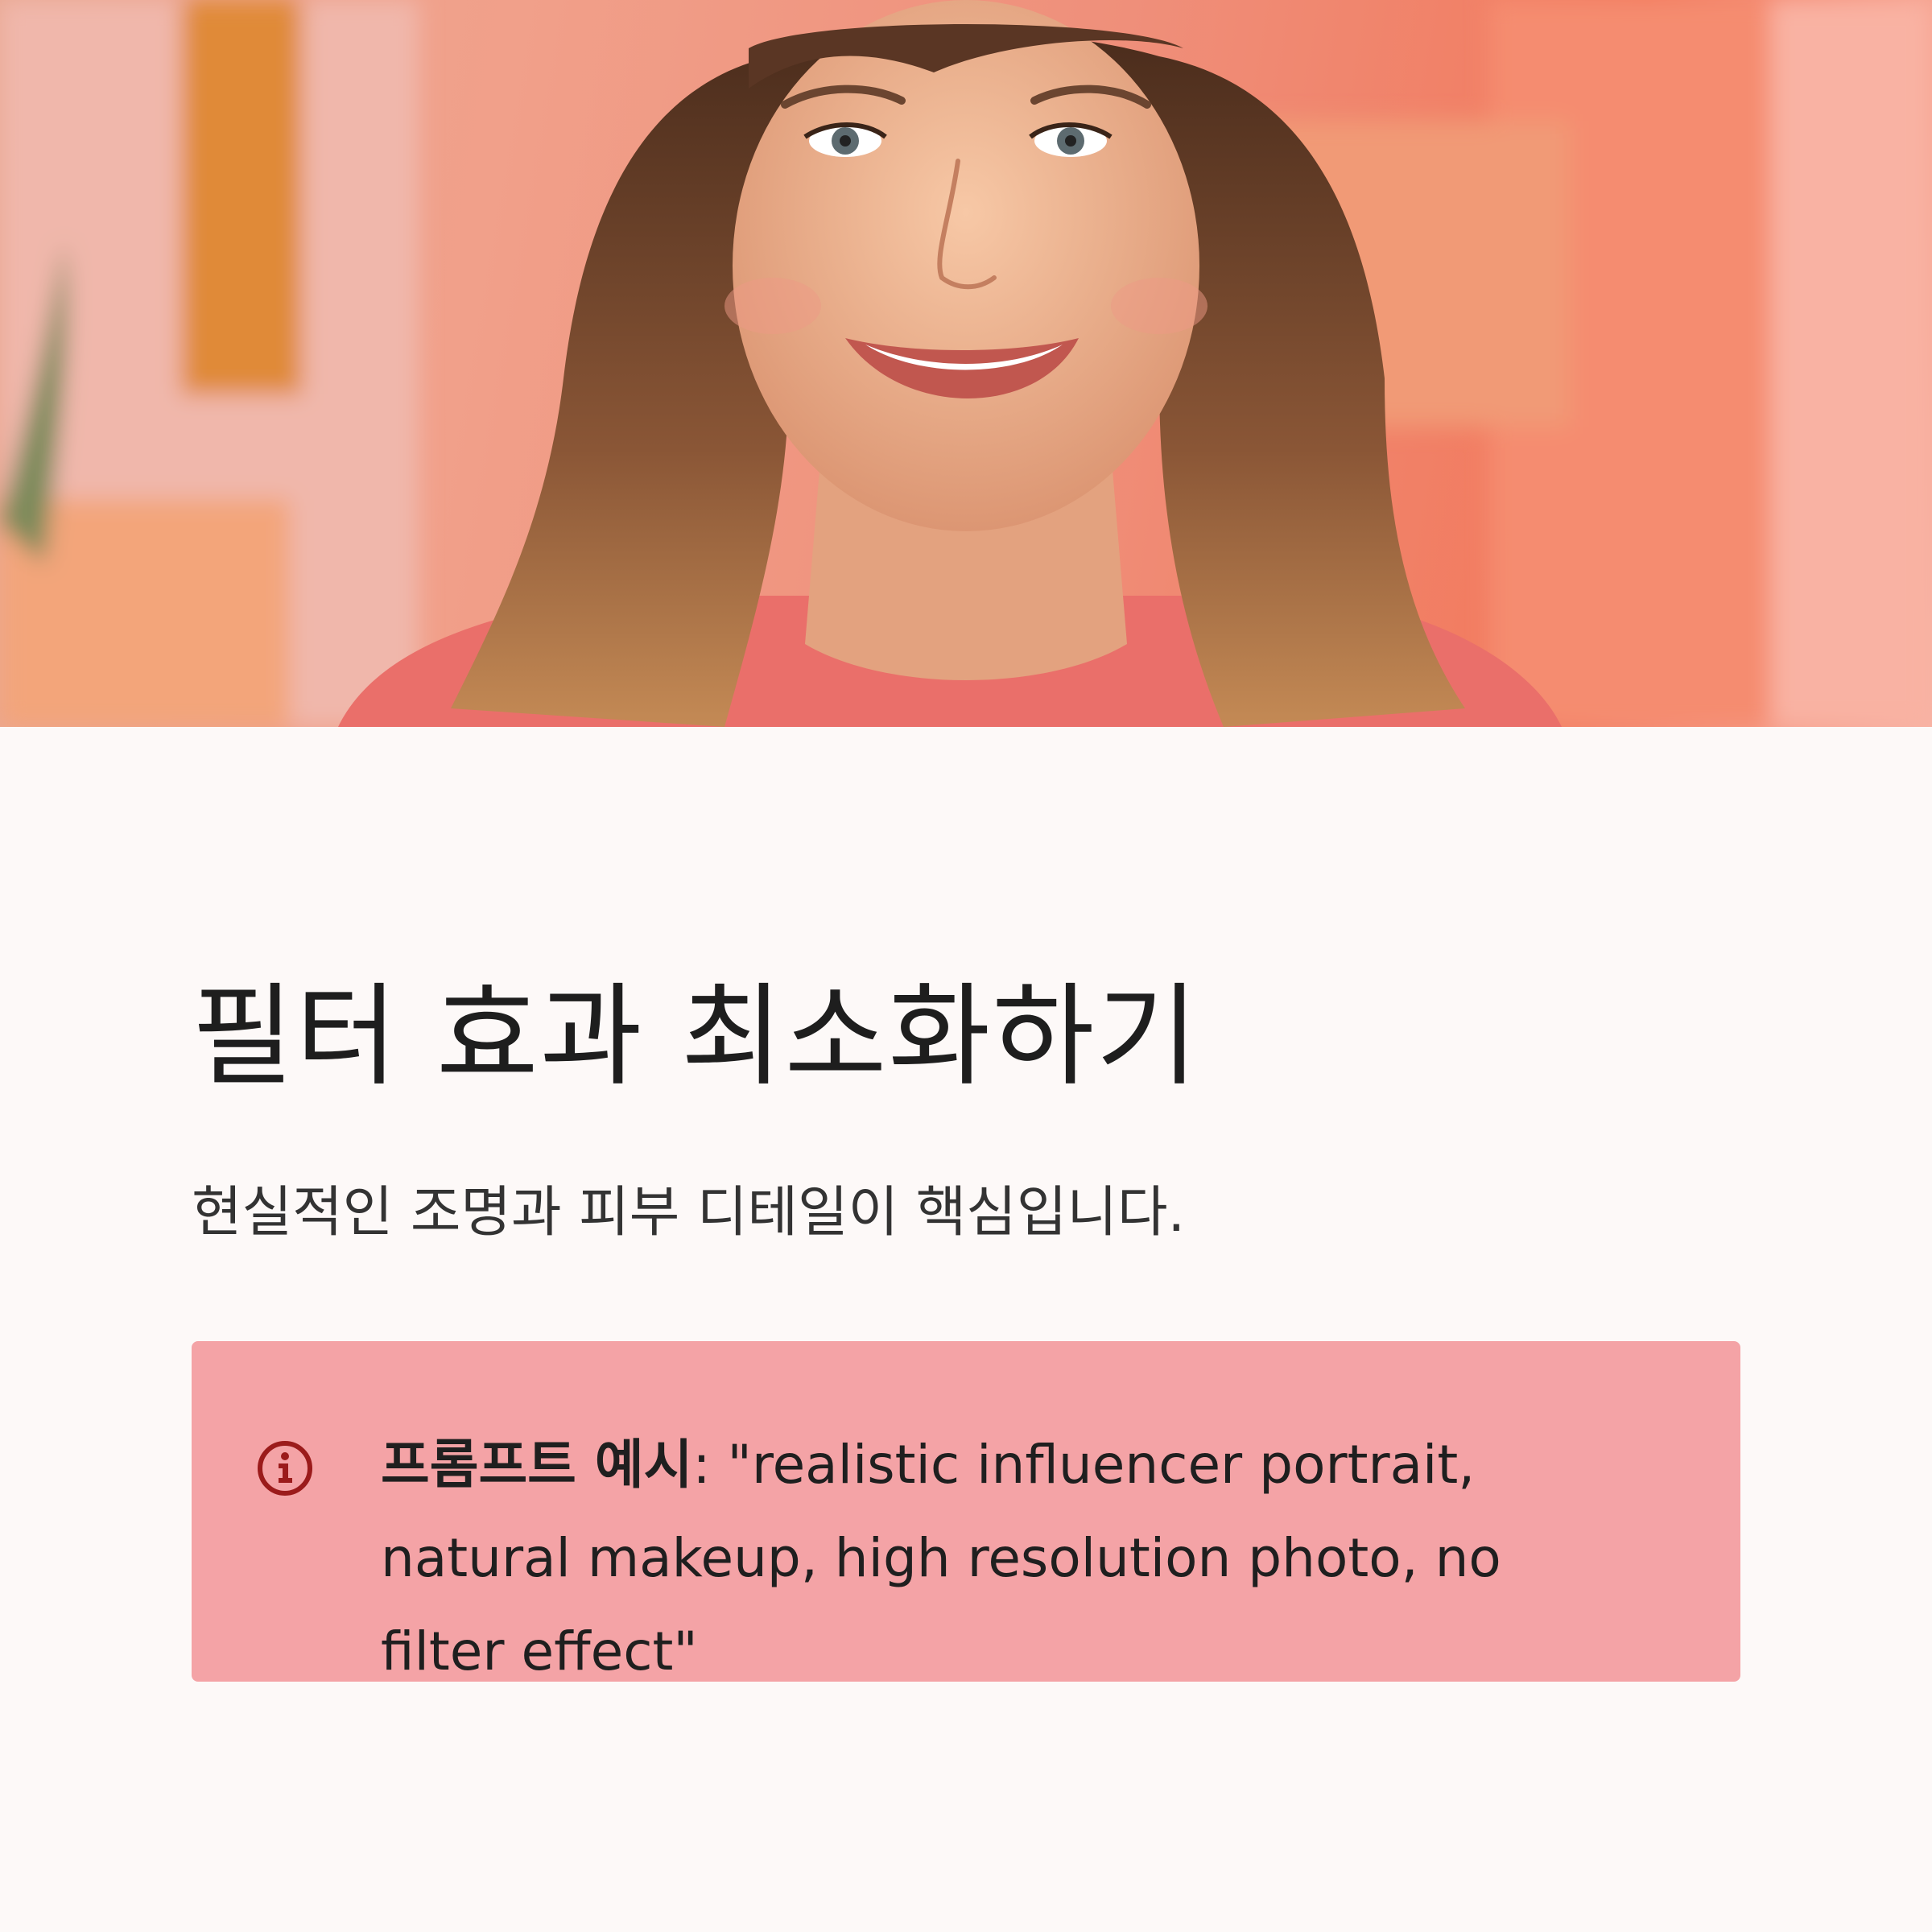  Describe the element at coordinates (696, 1036) in the screenshot. I see `page-title: 필터 효과 최소화하기` at that location.